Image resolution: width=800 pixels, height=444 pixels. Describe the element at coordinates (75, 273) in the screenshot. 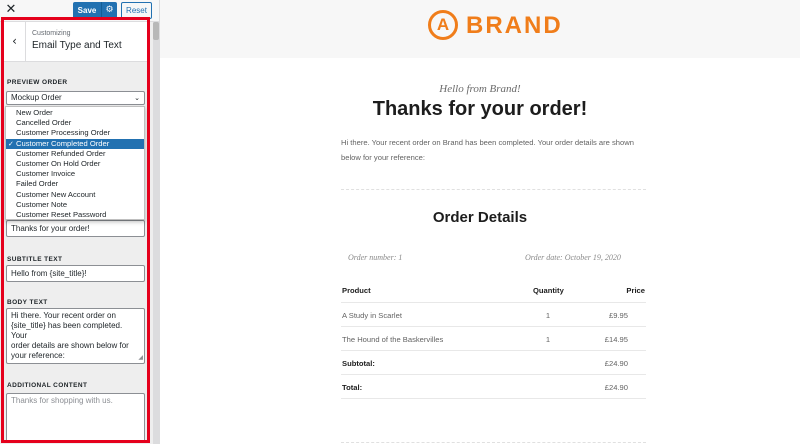

I see `subtitle-text-field: Hello from {site_title}!` at that location.